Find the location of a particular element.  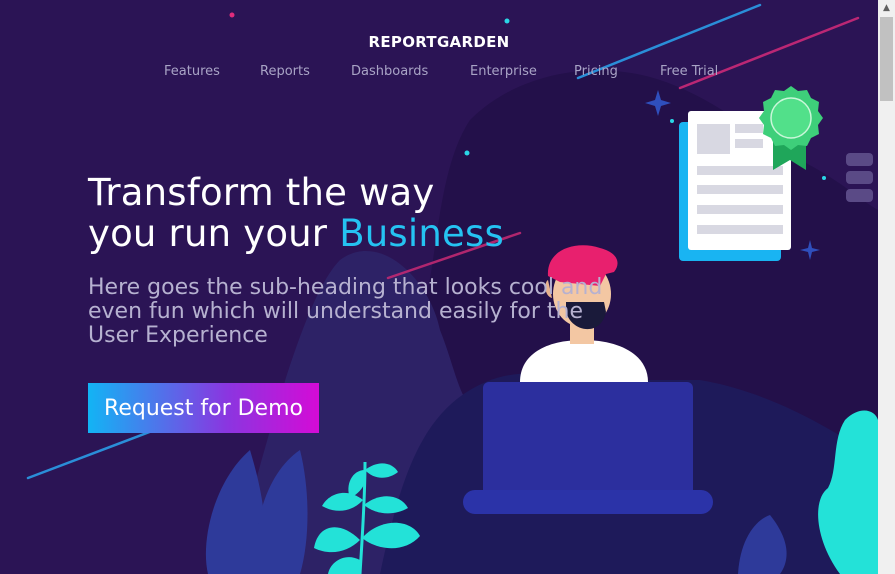

hero-title-line2-prefix: you run your is located at coordinates (214, 233).